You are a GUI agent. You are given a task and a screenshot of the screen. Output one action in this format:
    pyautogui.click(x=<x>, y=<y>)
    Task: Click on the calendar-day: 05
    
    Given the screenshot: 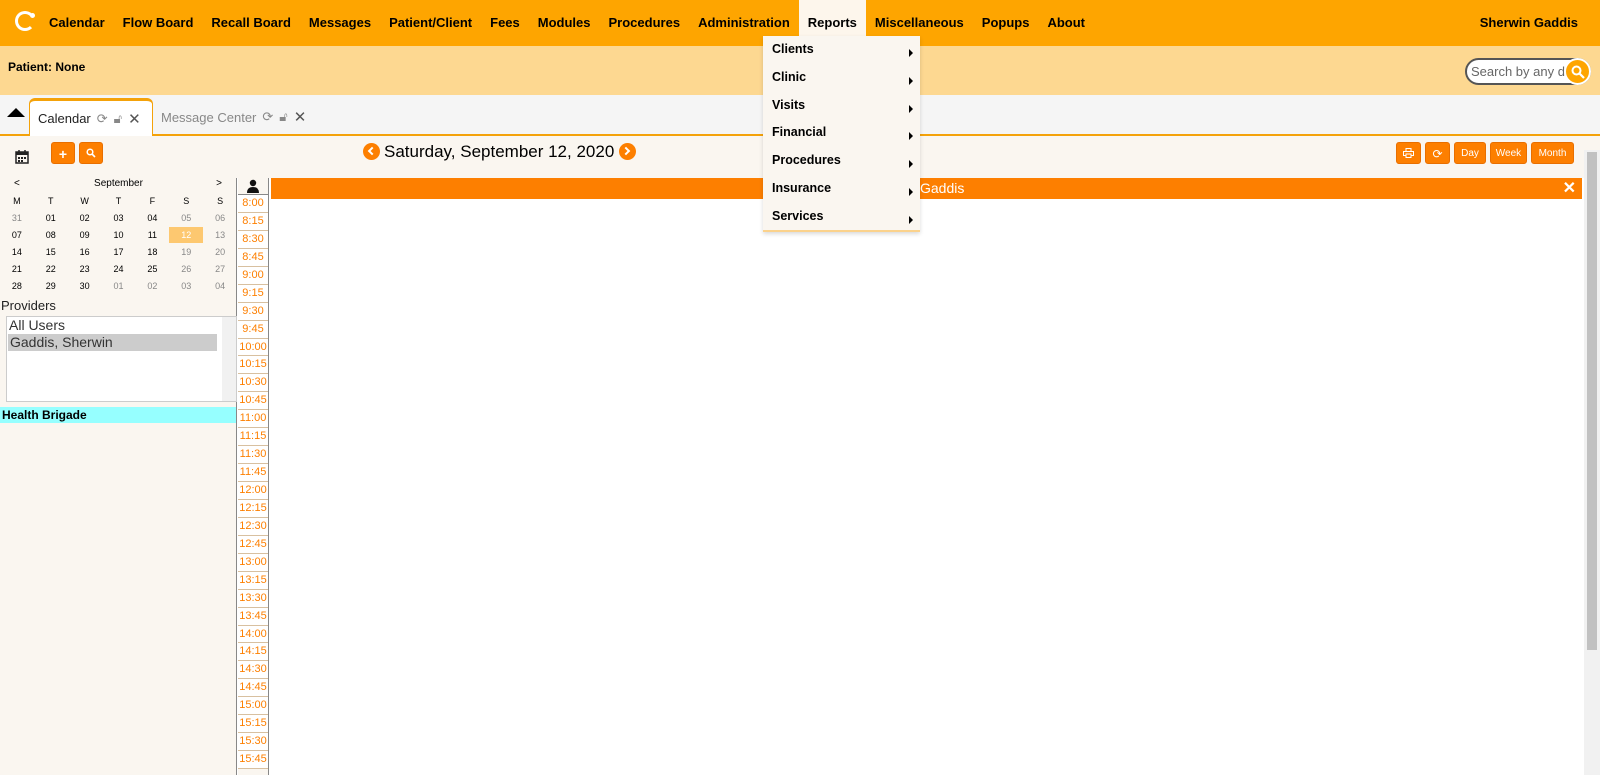 What is the action you would take?
    pyautogui.click(x=186, y=218)
    